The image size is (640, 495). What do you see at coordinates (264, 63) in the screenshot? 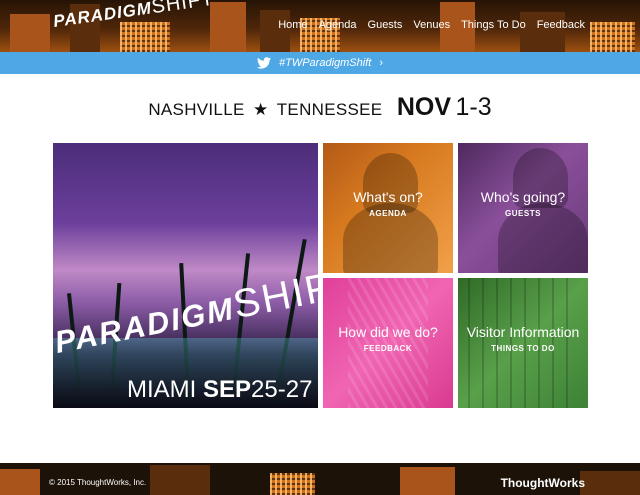
I see `twitter-bird-icon` at bounding box center [264, 63].